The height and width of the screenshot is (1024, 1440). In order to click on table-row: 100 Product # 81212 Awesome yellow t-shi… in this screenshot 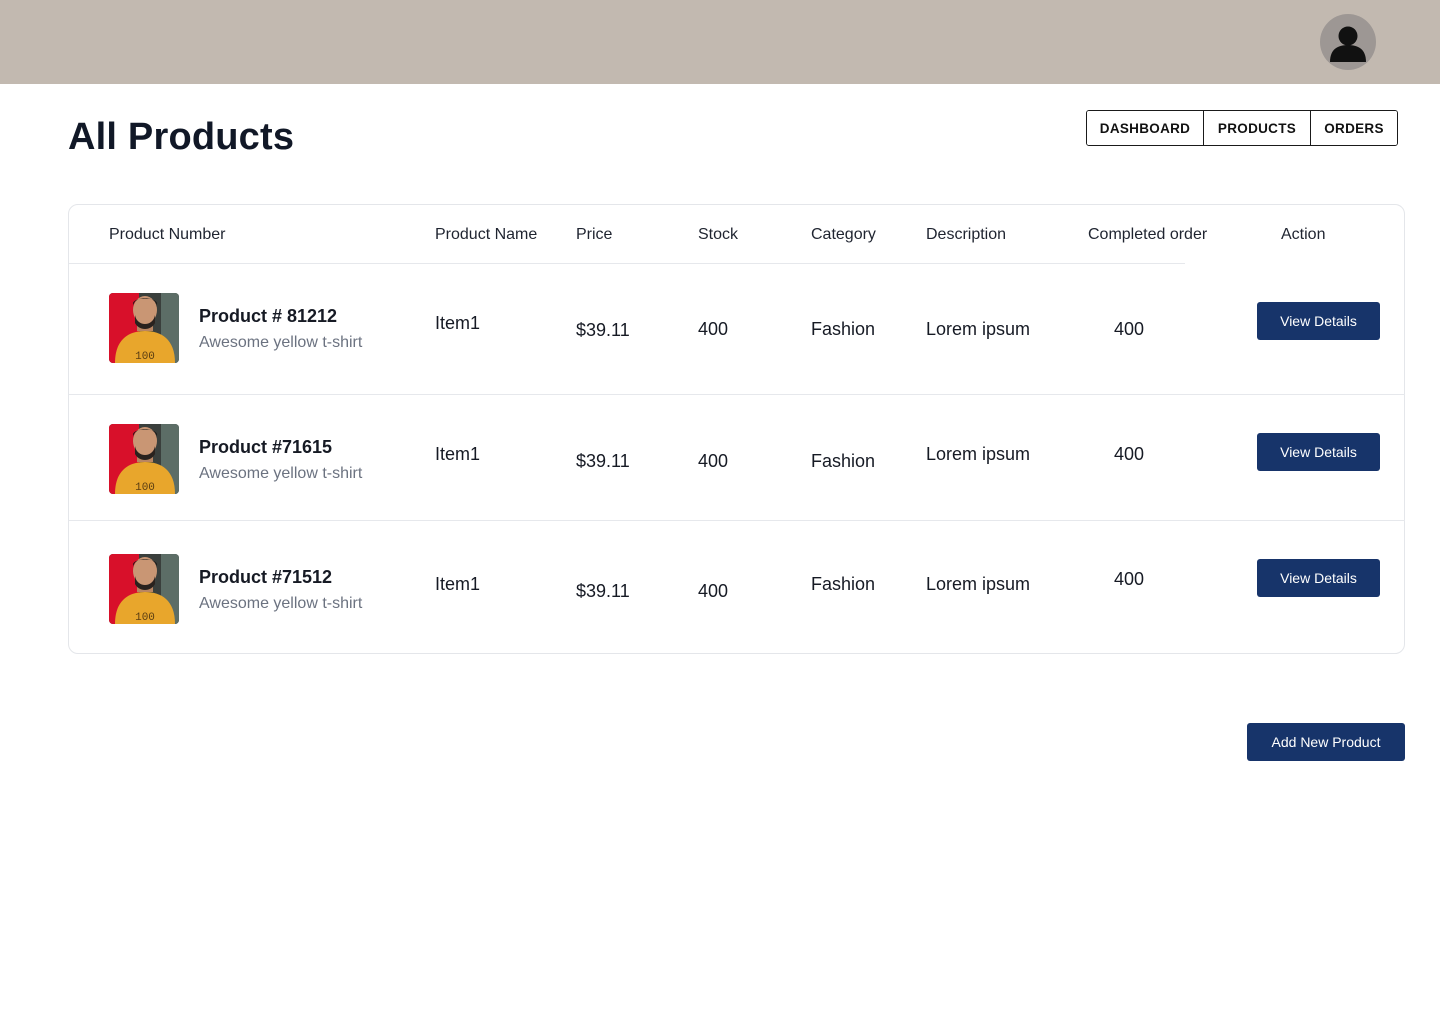, I will do `click(736, 329)`.